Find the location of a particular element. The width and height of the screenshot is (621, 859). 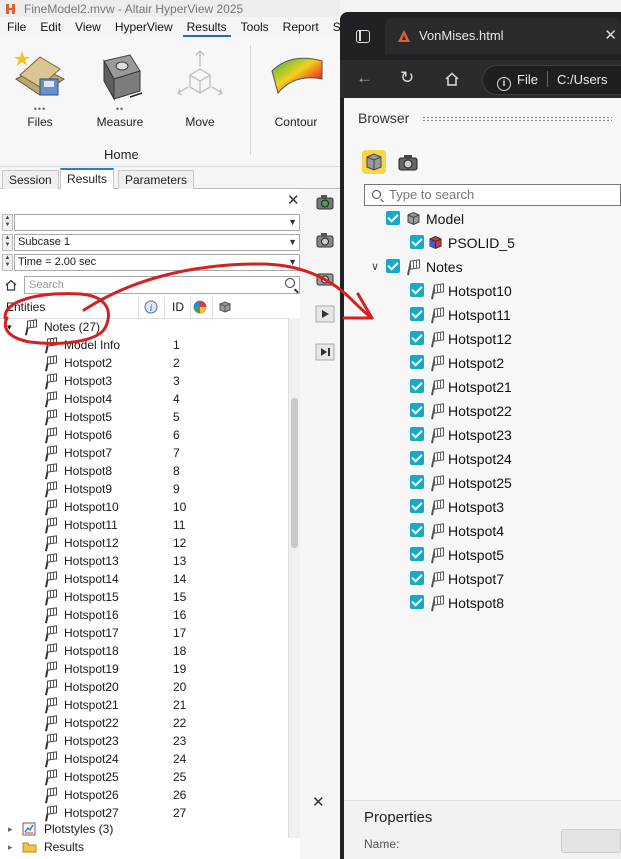

time-combo: Time = 2.00 sec ▼ is located at coordinates (157, 262).